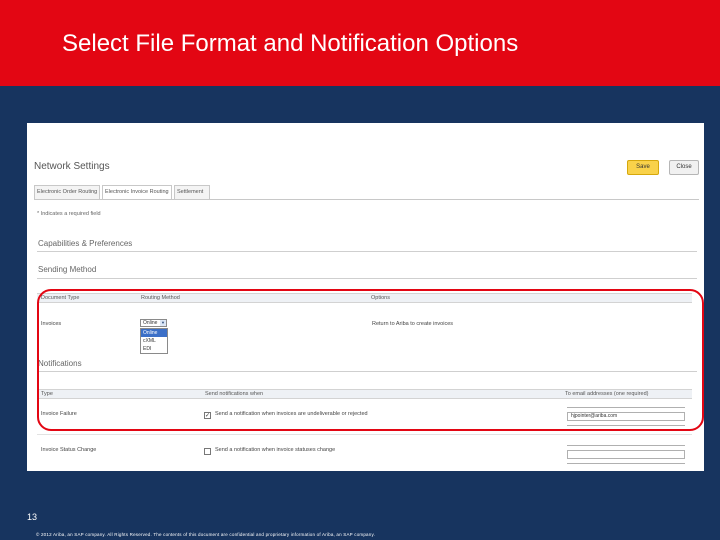 The width and height of the screenshot is (720, 540). Describe the element at coordinates (207, 451) in the screenshot. I see `status-change-checkbox` at that location.